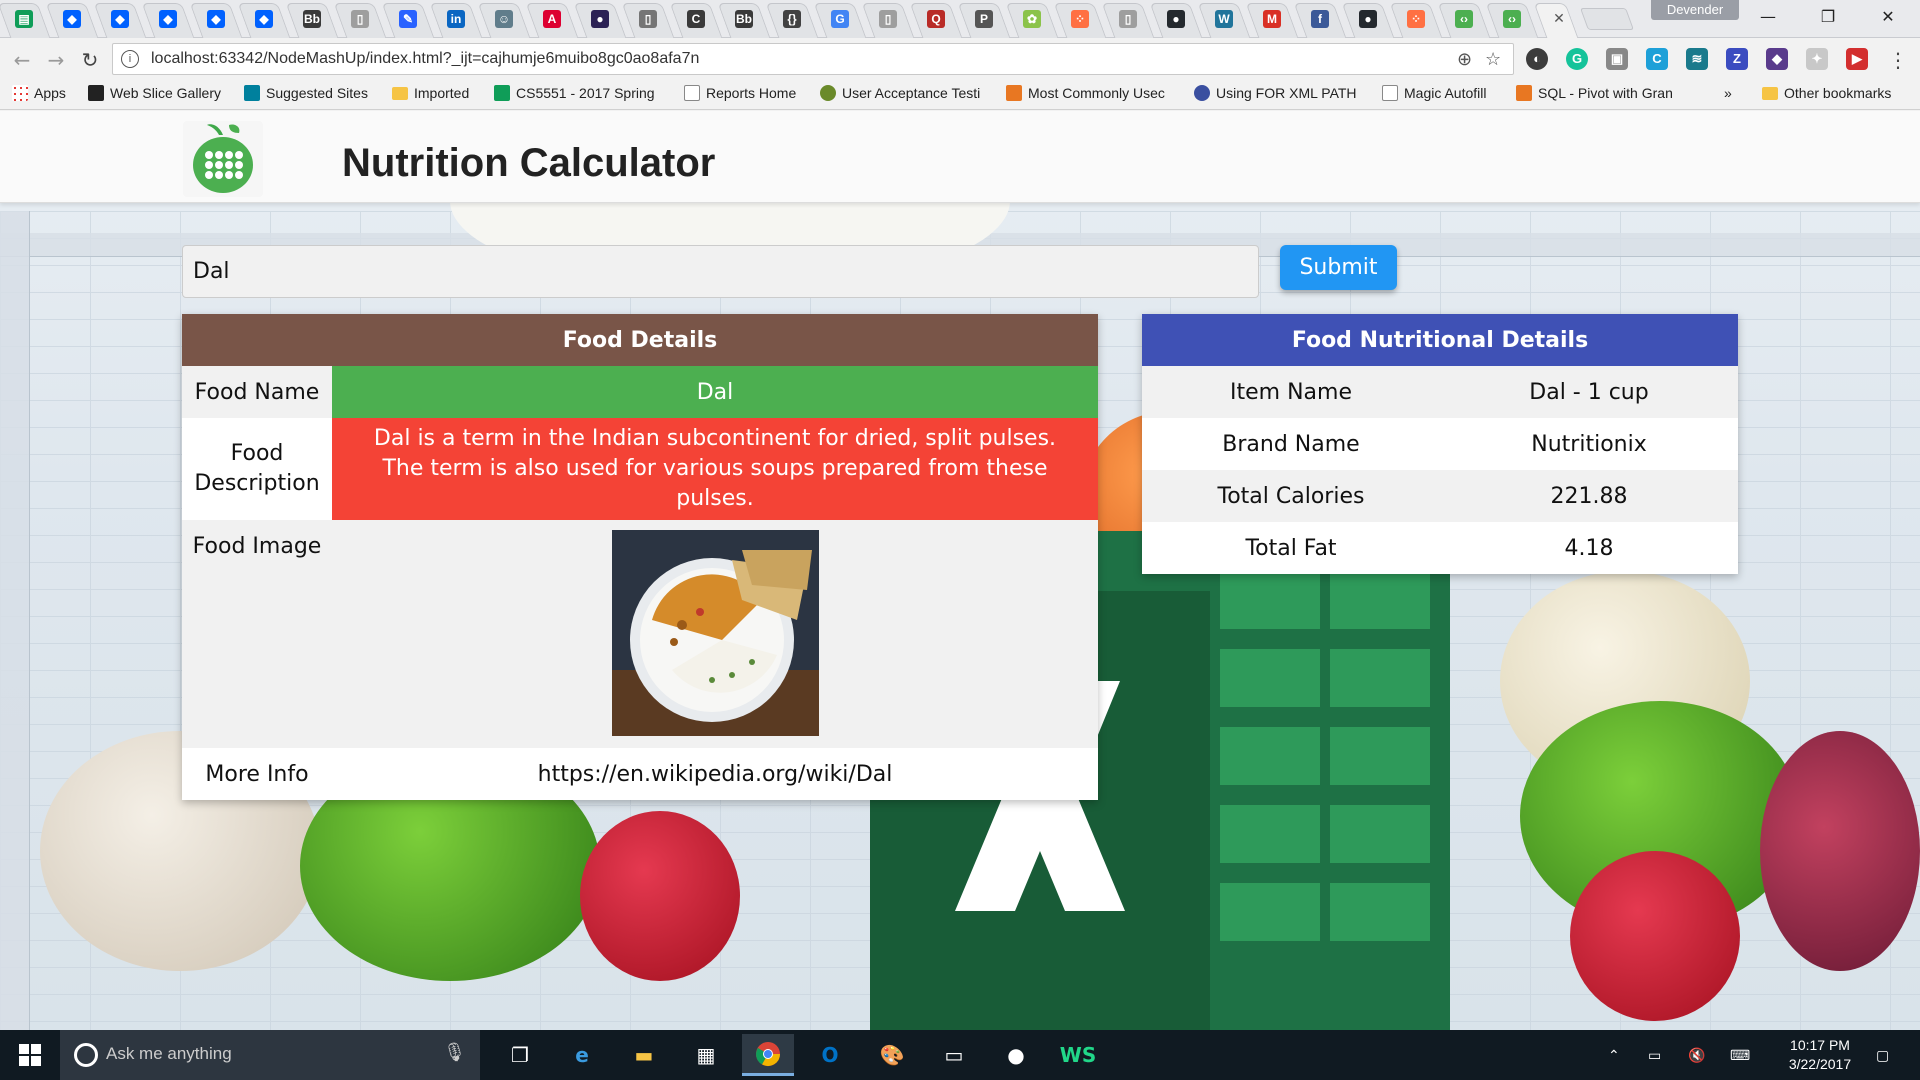  What do you see at coordinates (1828, 16) in the screenshot?
I see `restore-icon: ❐` at bounding box center [1828, 16].